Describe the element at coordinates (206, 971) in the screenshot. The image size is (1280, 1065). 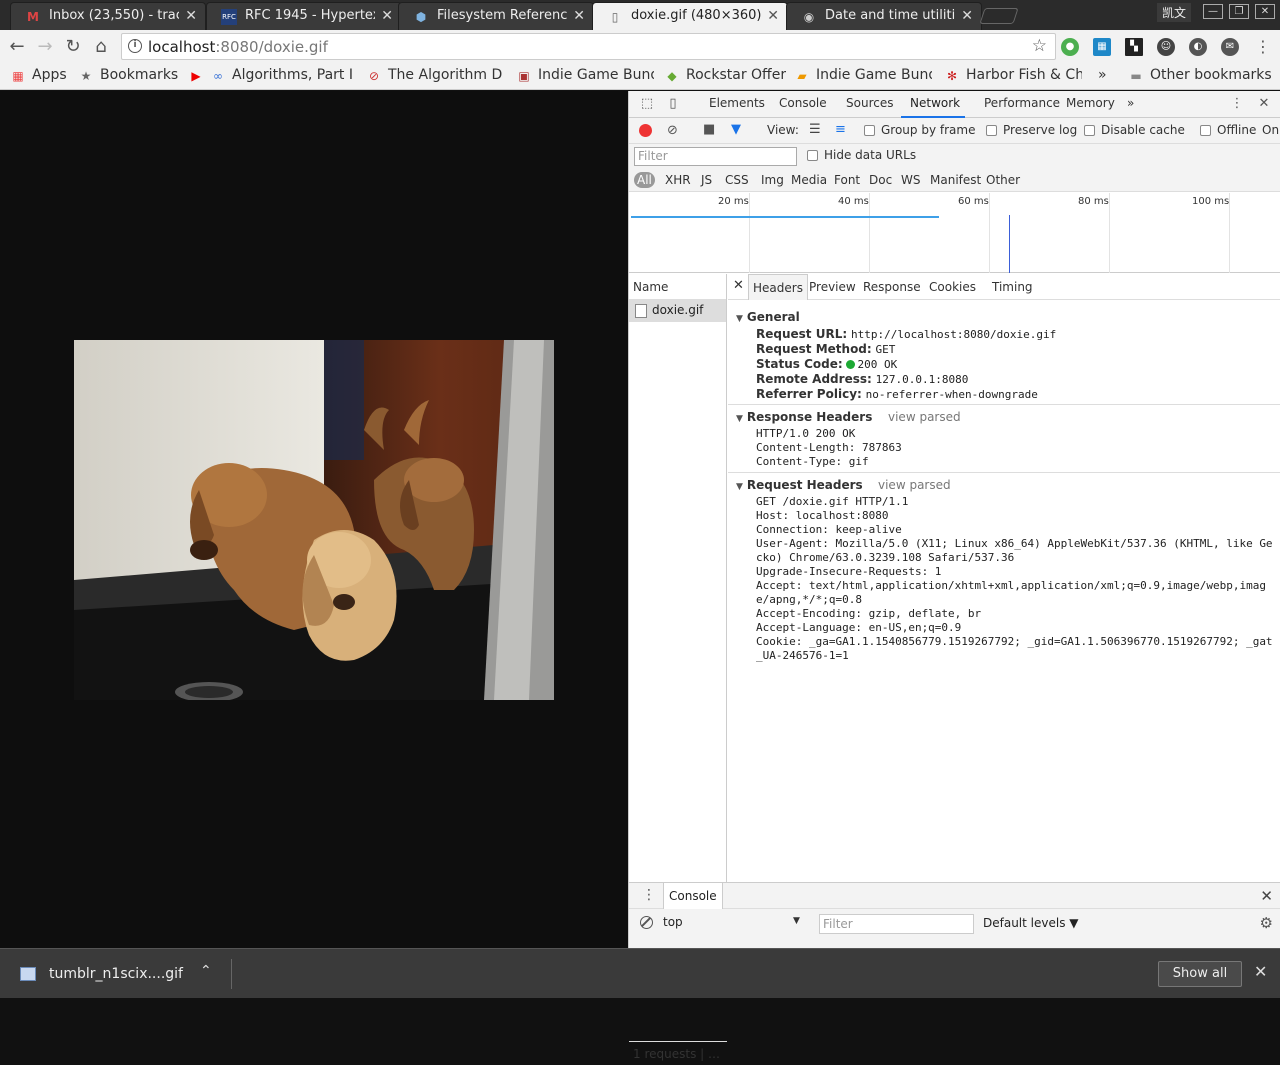
I see `chevron-up-icon: ⌃` at that location.